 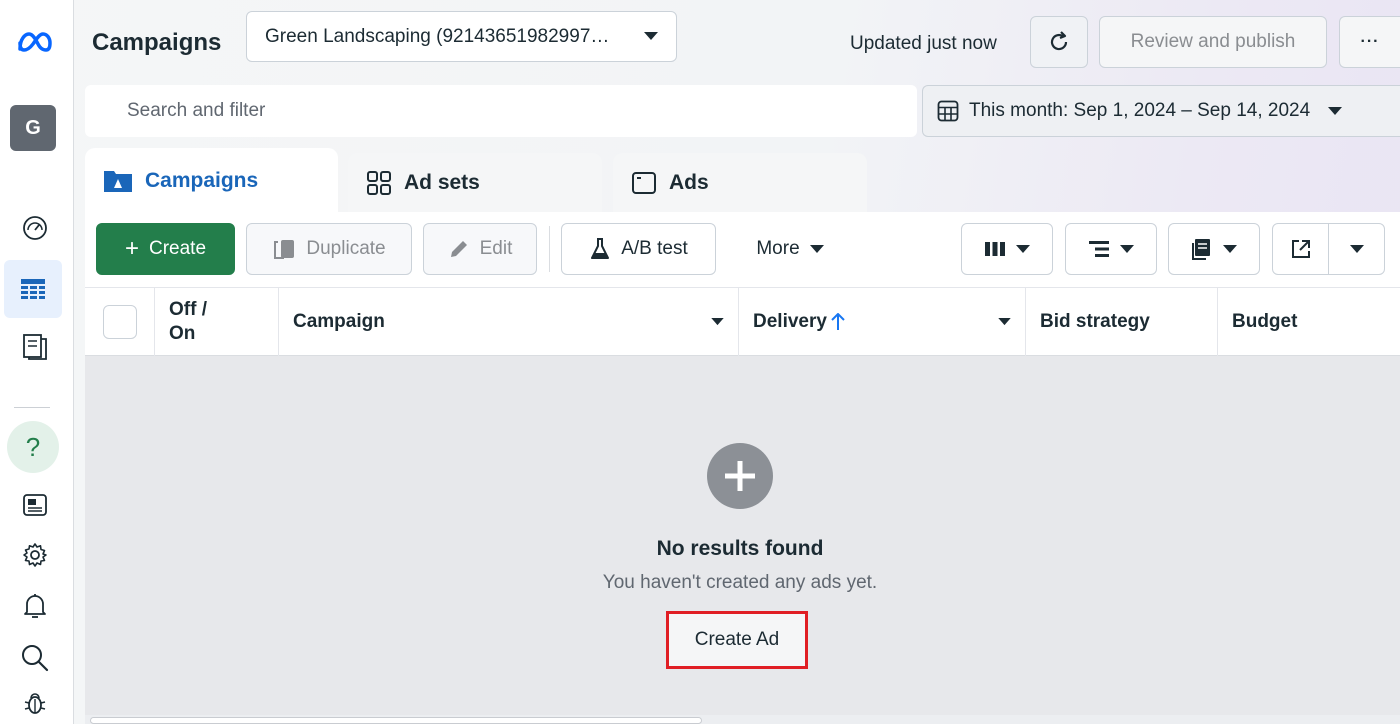 I want to click on settings-gear-icon, so click(x=35, y=555).